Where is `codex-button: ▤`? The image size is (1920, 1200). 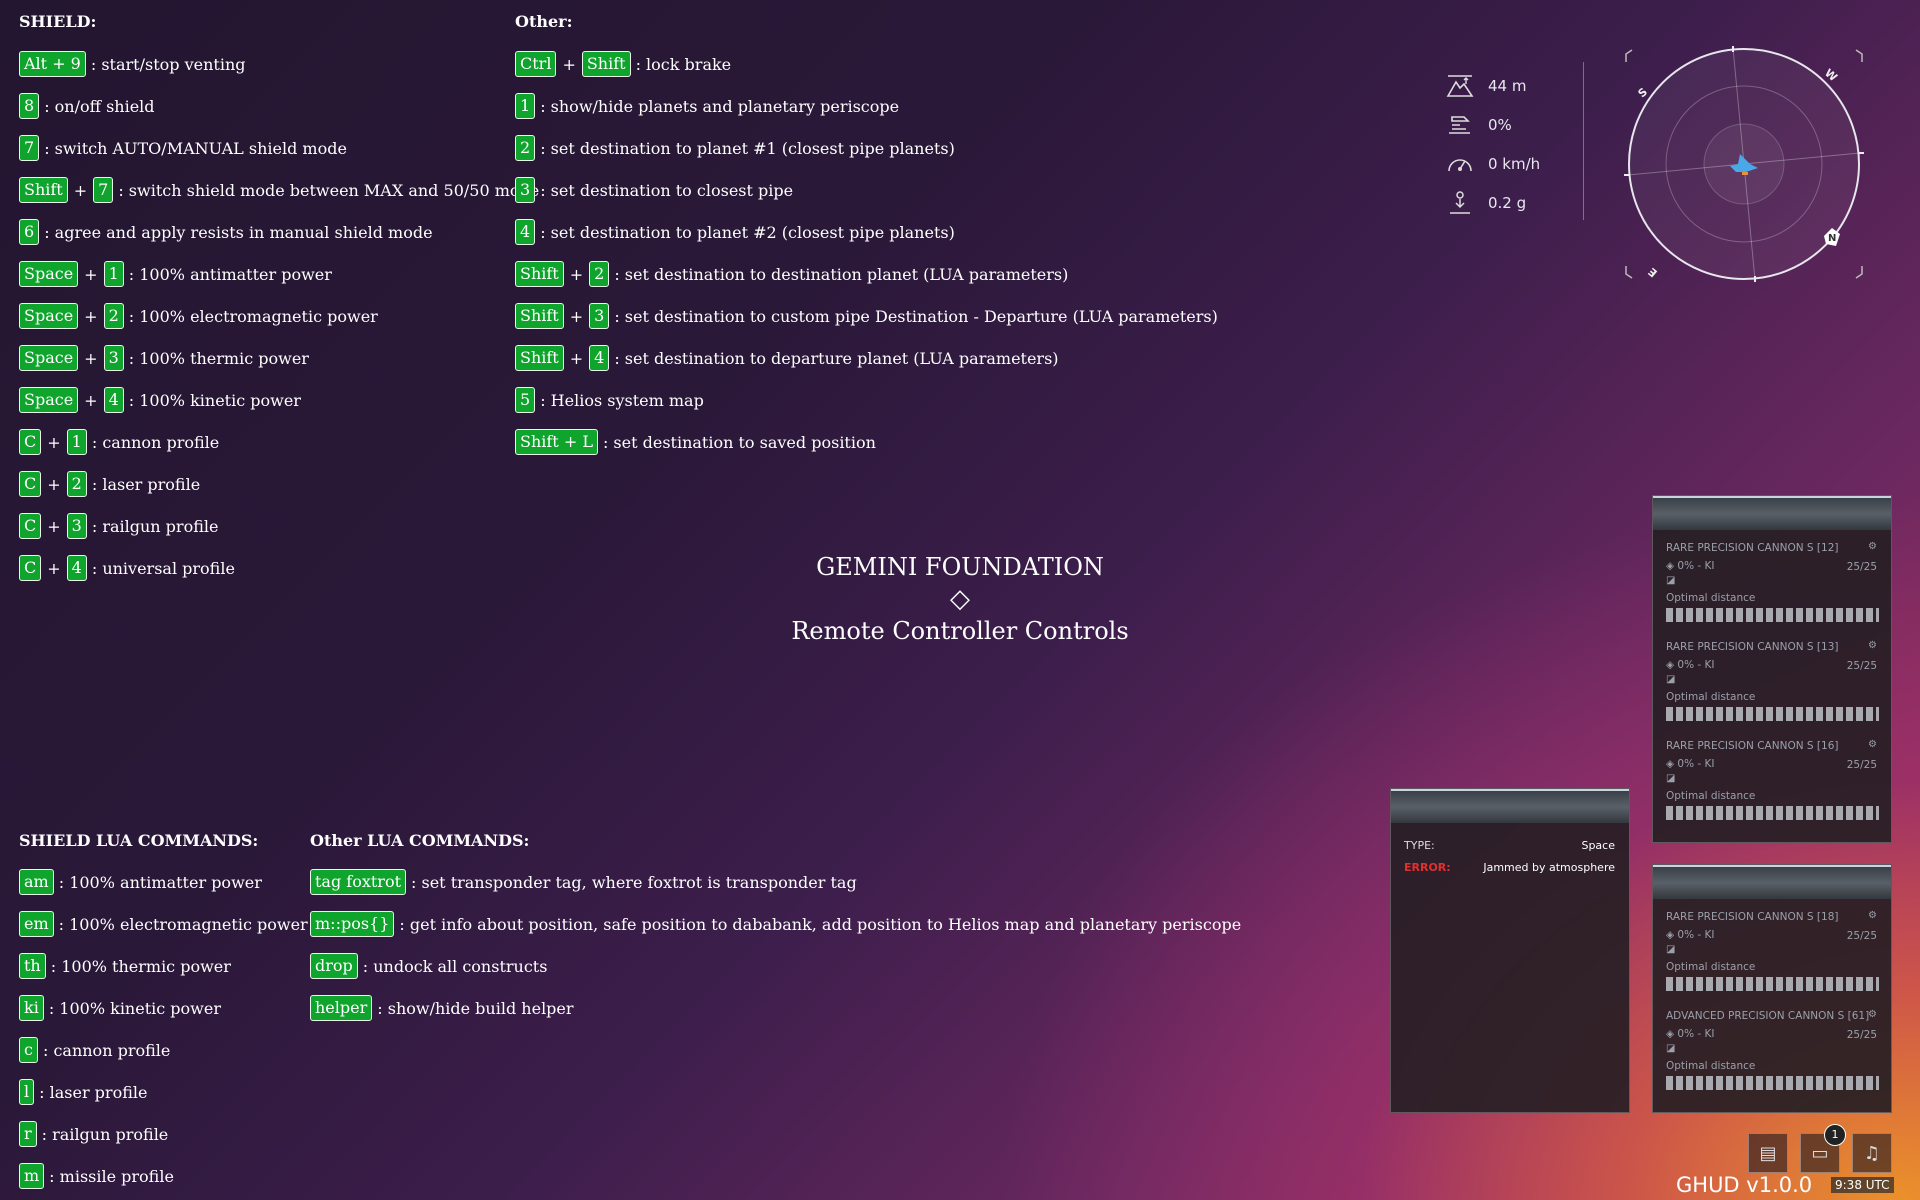
codex-button: ▤ is located at coordinates (1768, 1153).